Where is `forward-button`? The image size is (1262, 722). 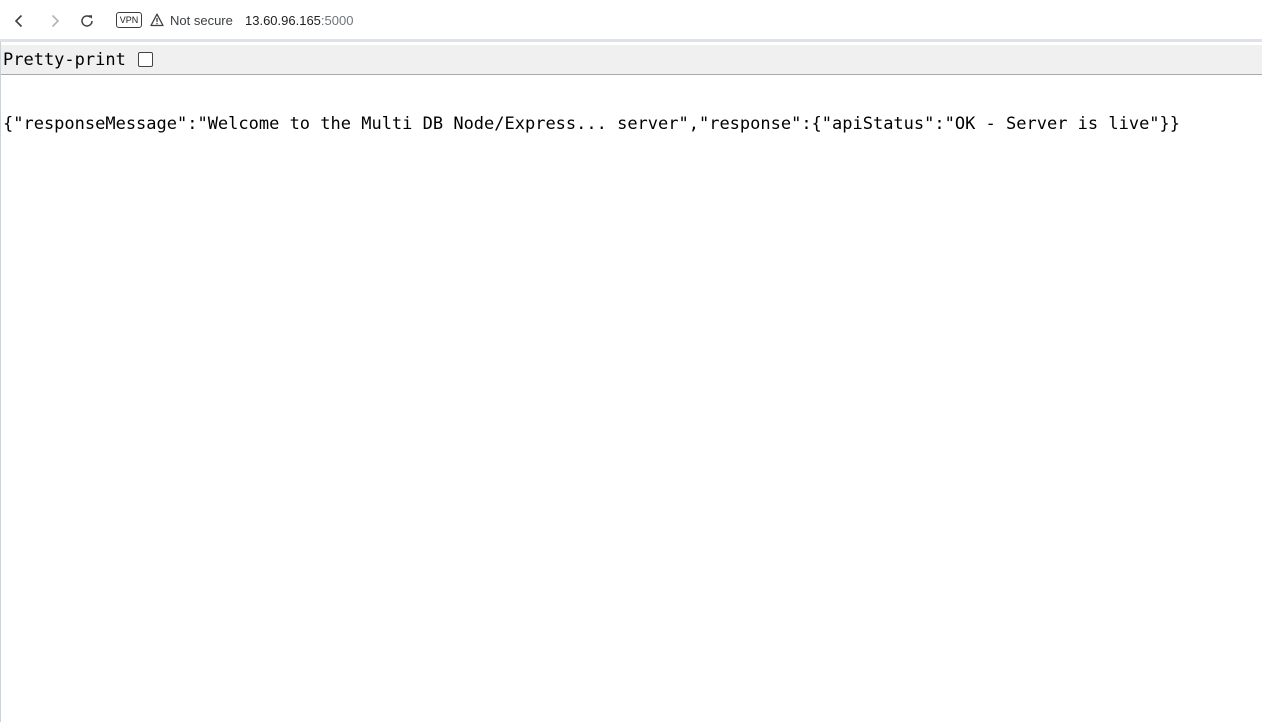
forward-button is located at coordinates (55, 21).